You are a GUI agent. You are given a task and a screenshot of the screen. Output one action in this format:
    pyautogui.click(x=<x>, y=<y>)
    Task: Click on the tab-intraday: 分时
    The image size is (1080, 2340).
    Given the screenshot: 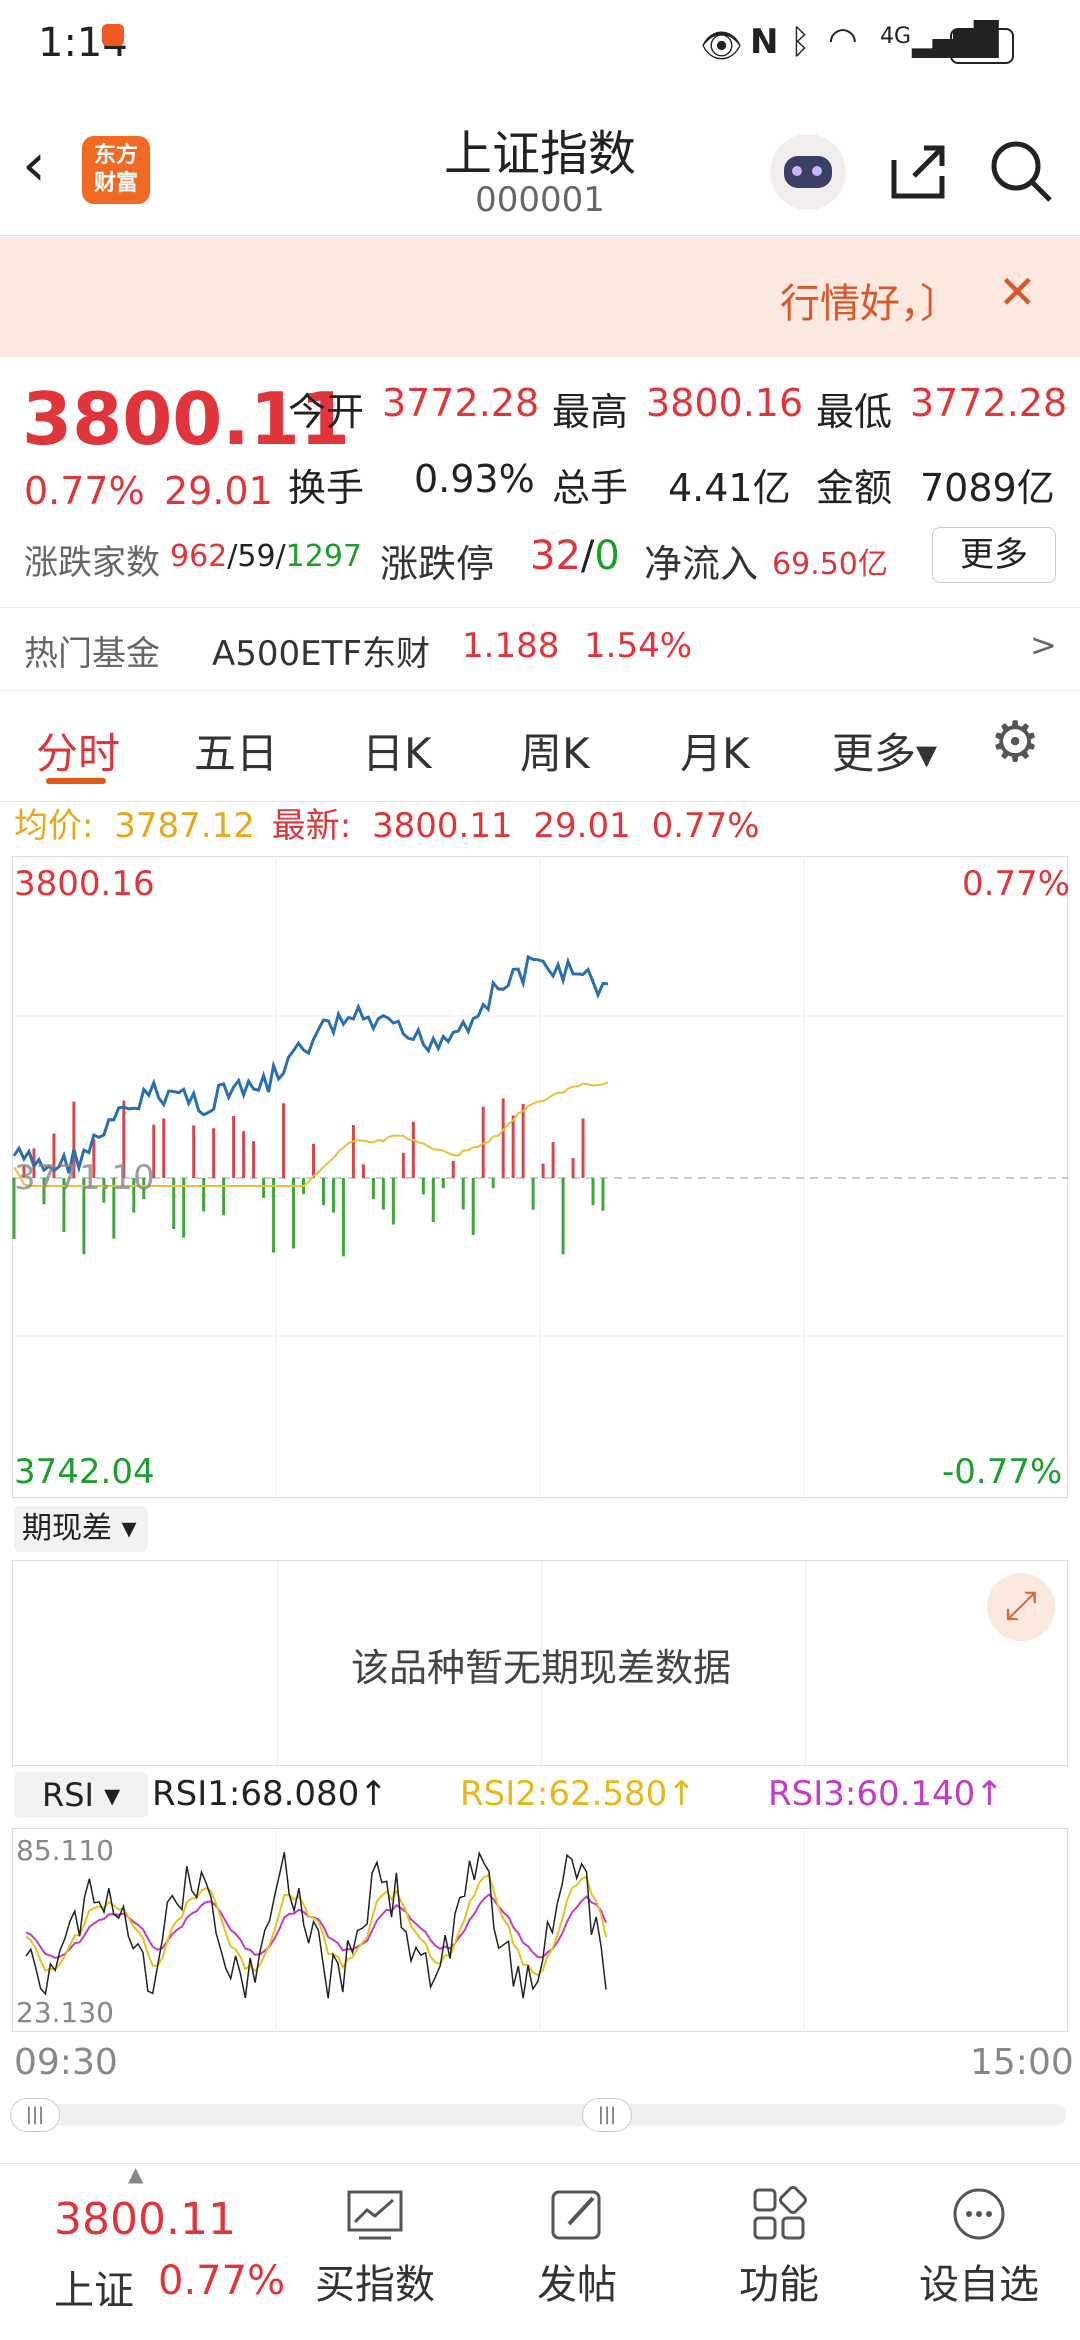 What is the action you would take?
    pyautogui.click(x=78, y=750)
    